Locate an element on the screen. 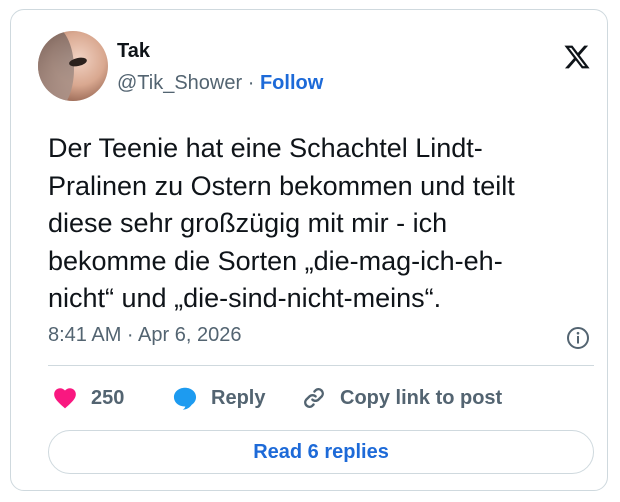 Image resolution: width=620 pixels, height=502 pixels. avatar is located at coordinates (73, 66).